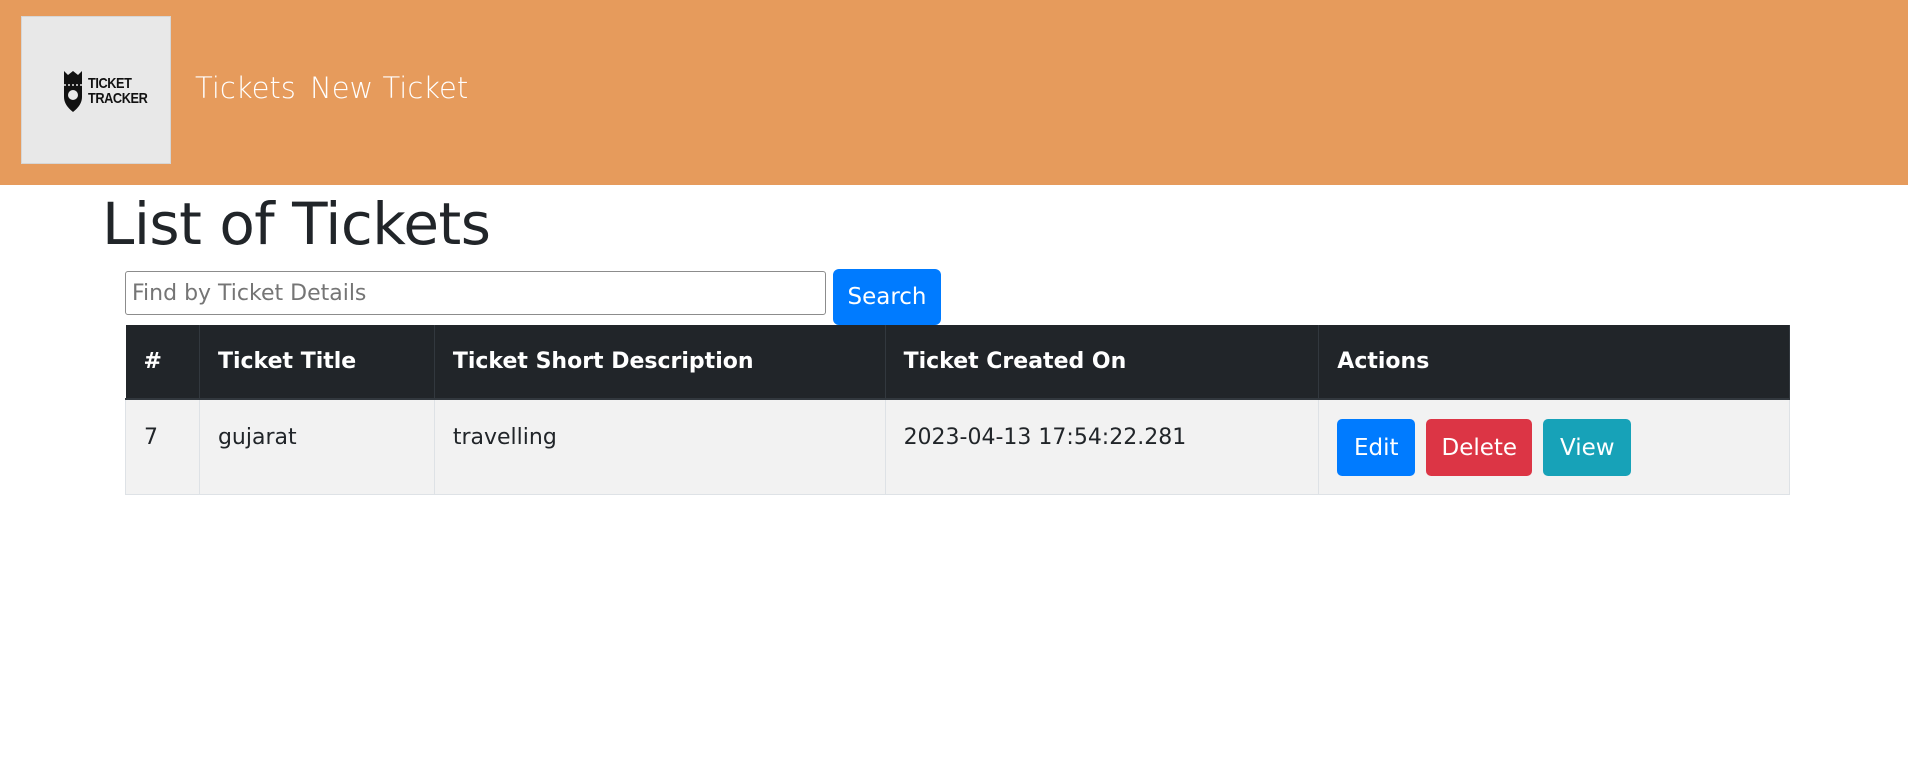  I want to click on column-header-created-on: Ticket Created On, so click(1102, 362).